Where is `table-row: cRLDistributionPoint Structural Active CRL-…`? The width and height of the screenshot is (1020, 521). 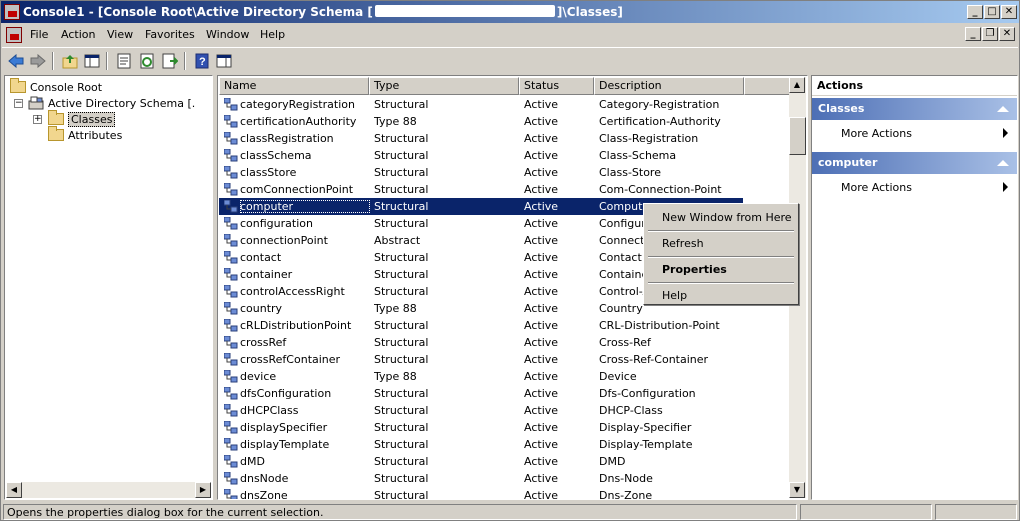 table-row: cRLDistributionPoint Structural Active CRL-… is located at coordinates (504, 325).